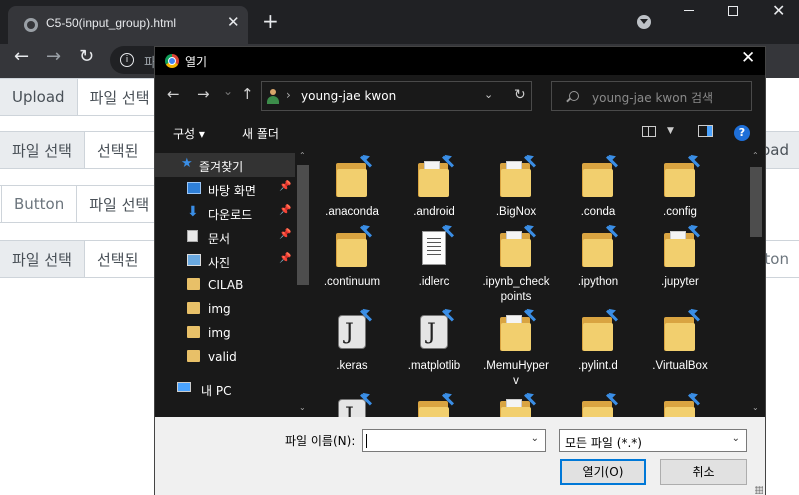  Describe the element at coordinates (192, 236) in the screenshot. I see `document-icon` at that location.